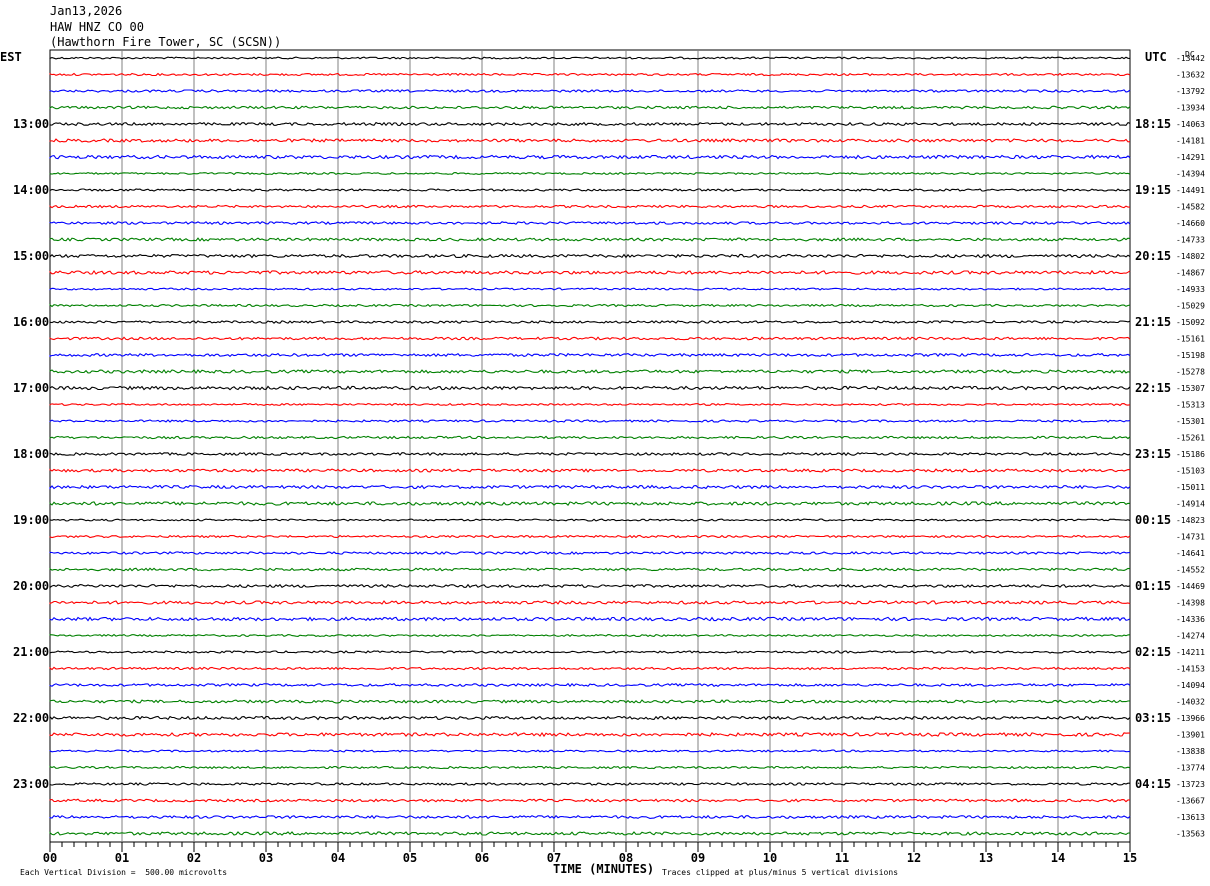 The height and width of the screenshot is (886, 1210). I want to click on x-tick-label: 02, so click(194, 858).